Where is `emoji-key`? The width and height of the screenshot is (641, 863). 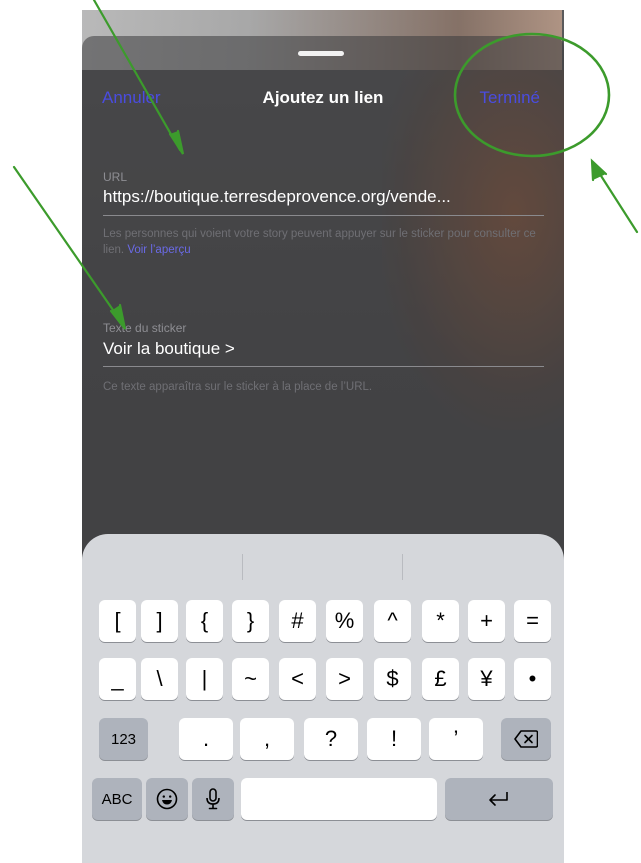
emoji-key is located at coordinates (167, 799).